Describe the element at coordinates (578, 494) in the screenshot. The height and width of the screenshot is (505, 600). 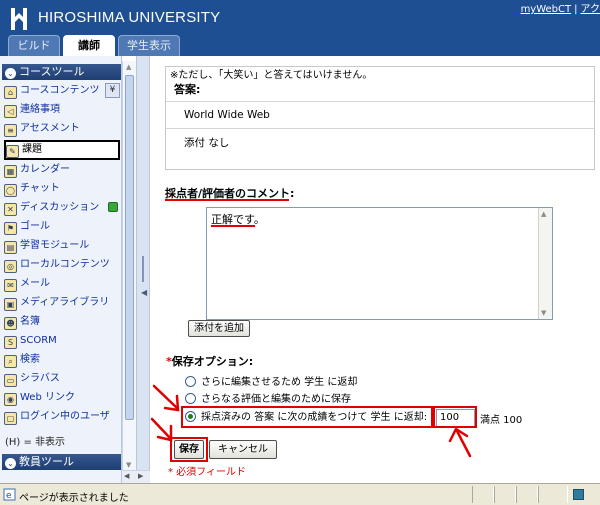
I see `security-zone-icon` at that location.